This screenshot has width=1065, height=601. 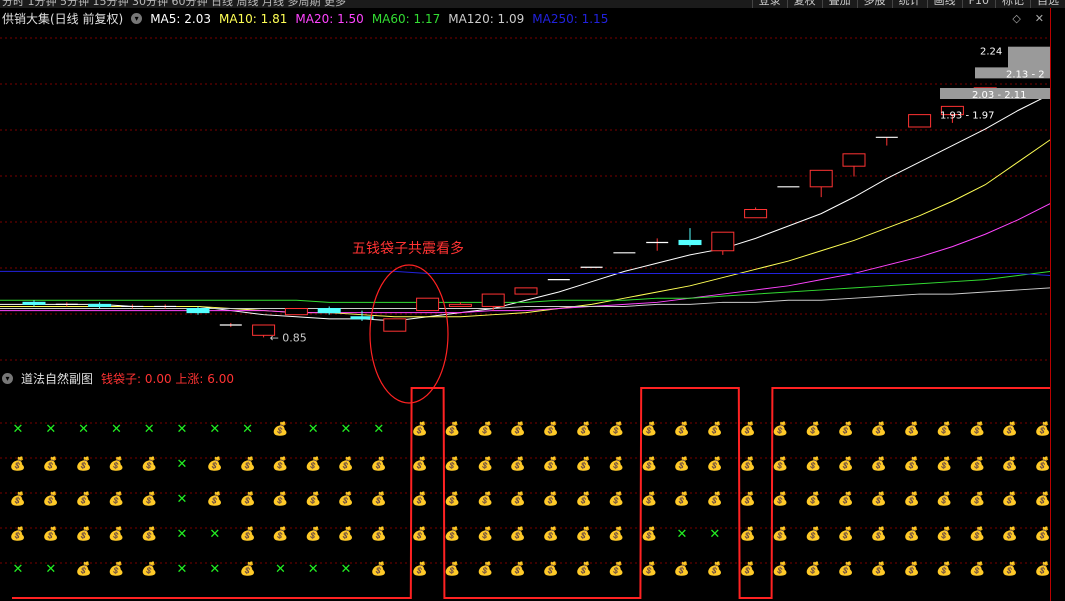 What do you see at coordinates (967, 116) in the screenshot?
I see `price-range-label: 1.93 - 1.97` at bounding box center [967, 116].